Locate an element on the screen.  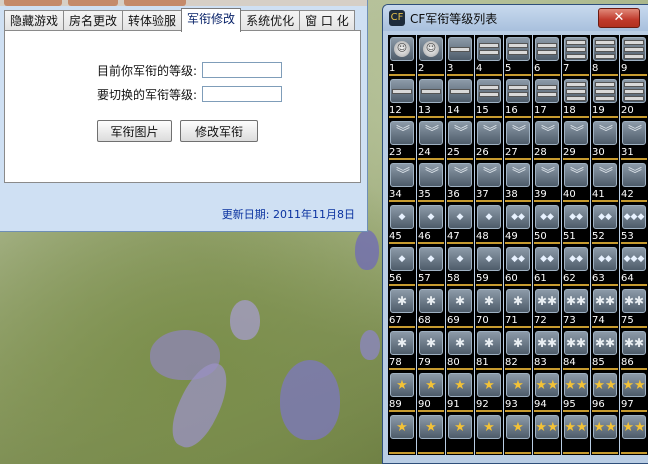
rank-cell: ︾ 37 is located at coordinates (489, 182).